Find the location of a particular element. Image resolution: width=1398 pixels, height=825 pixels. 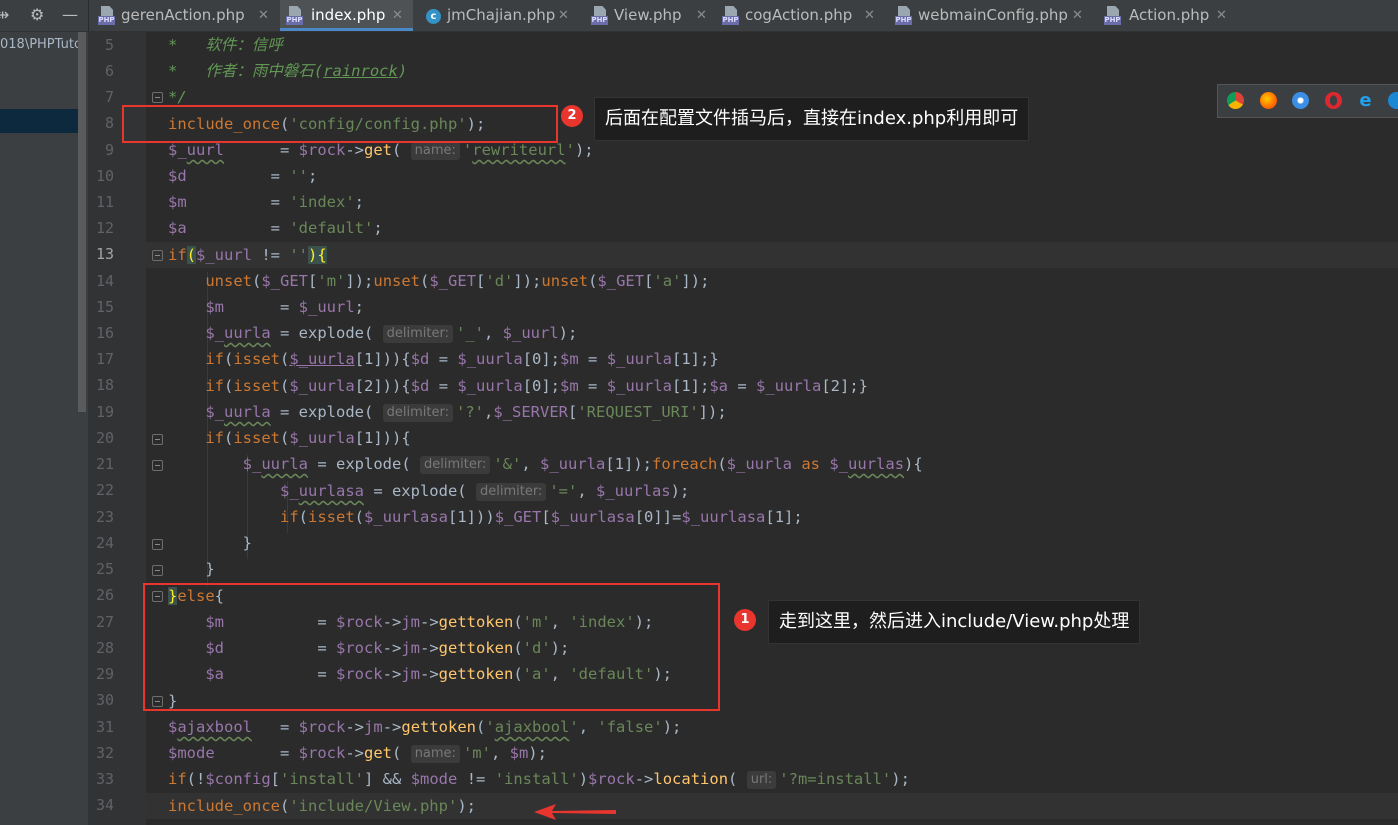

tab-label: View.php is located at coordinates (648, 15).